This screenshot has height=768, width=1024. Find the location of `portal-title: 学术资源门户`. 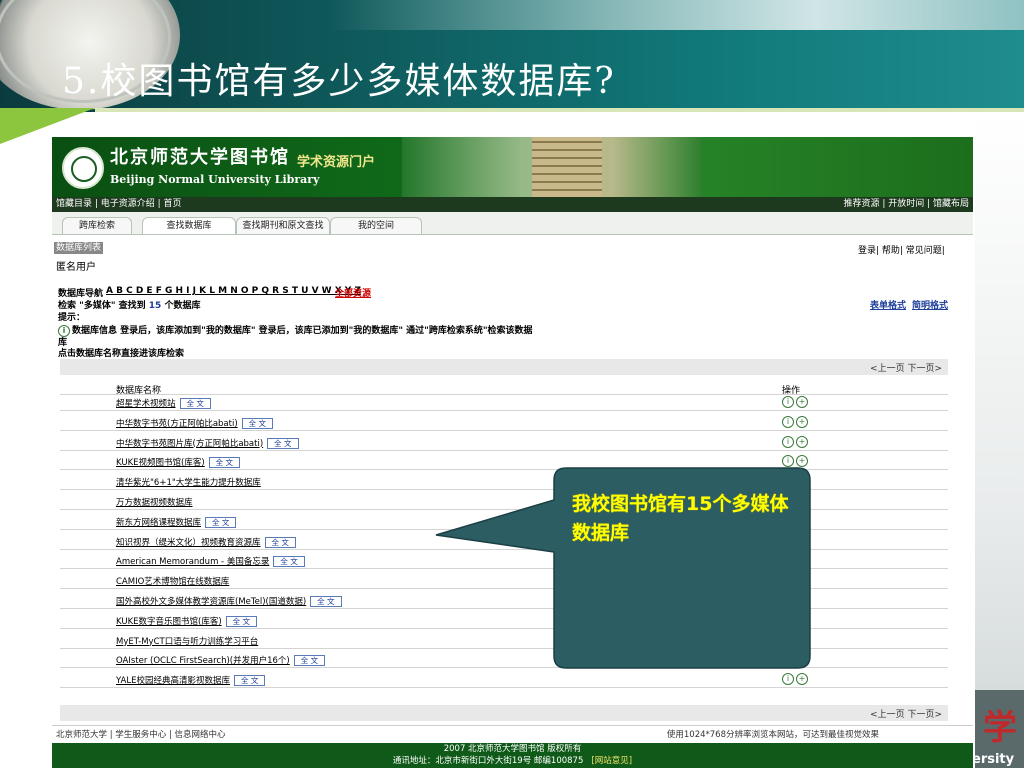

portal-title: 学术资源门户 is located at coordinates (336, 162).